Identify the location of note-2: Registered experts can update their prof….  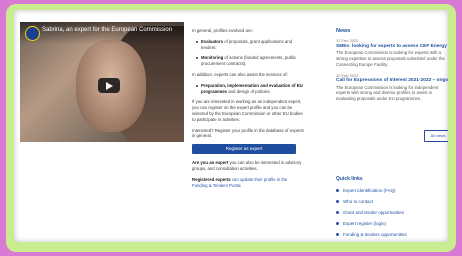
(248, 183).